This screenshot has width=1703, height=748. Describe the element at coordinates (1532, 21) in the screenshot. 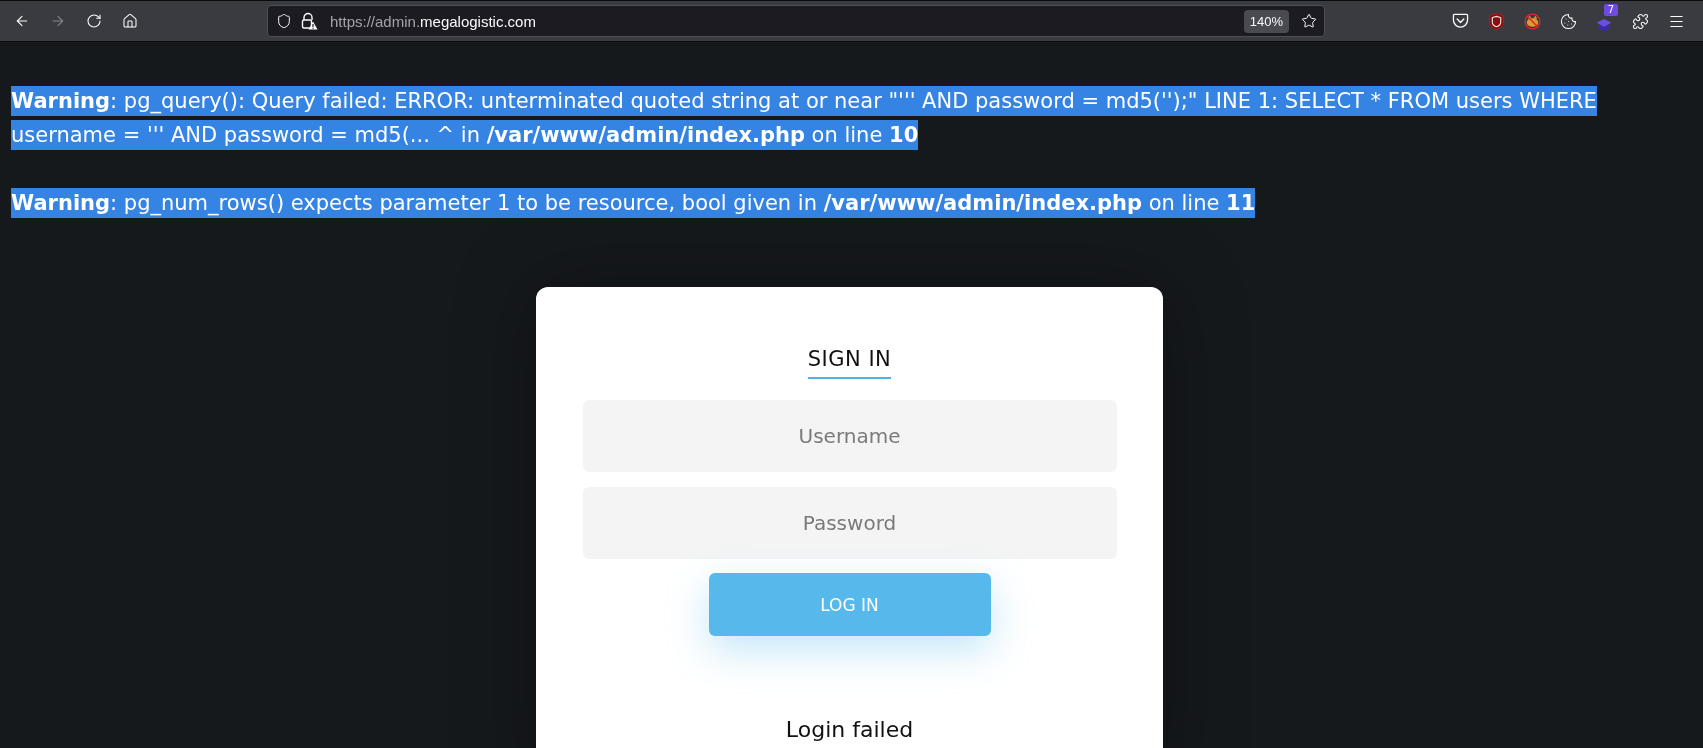

I see `prohibited-animal-icon` at that location.